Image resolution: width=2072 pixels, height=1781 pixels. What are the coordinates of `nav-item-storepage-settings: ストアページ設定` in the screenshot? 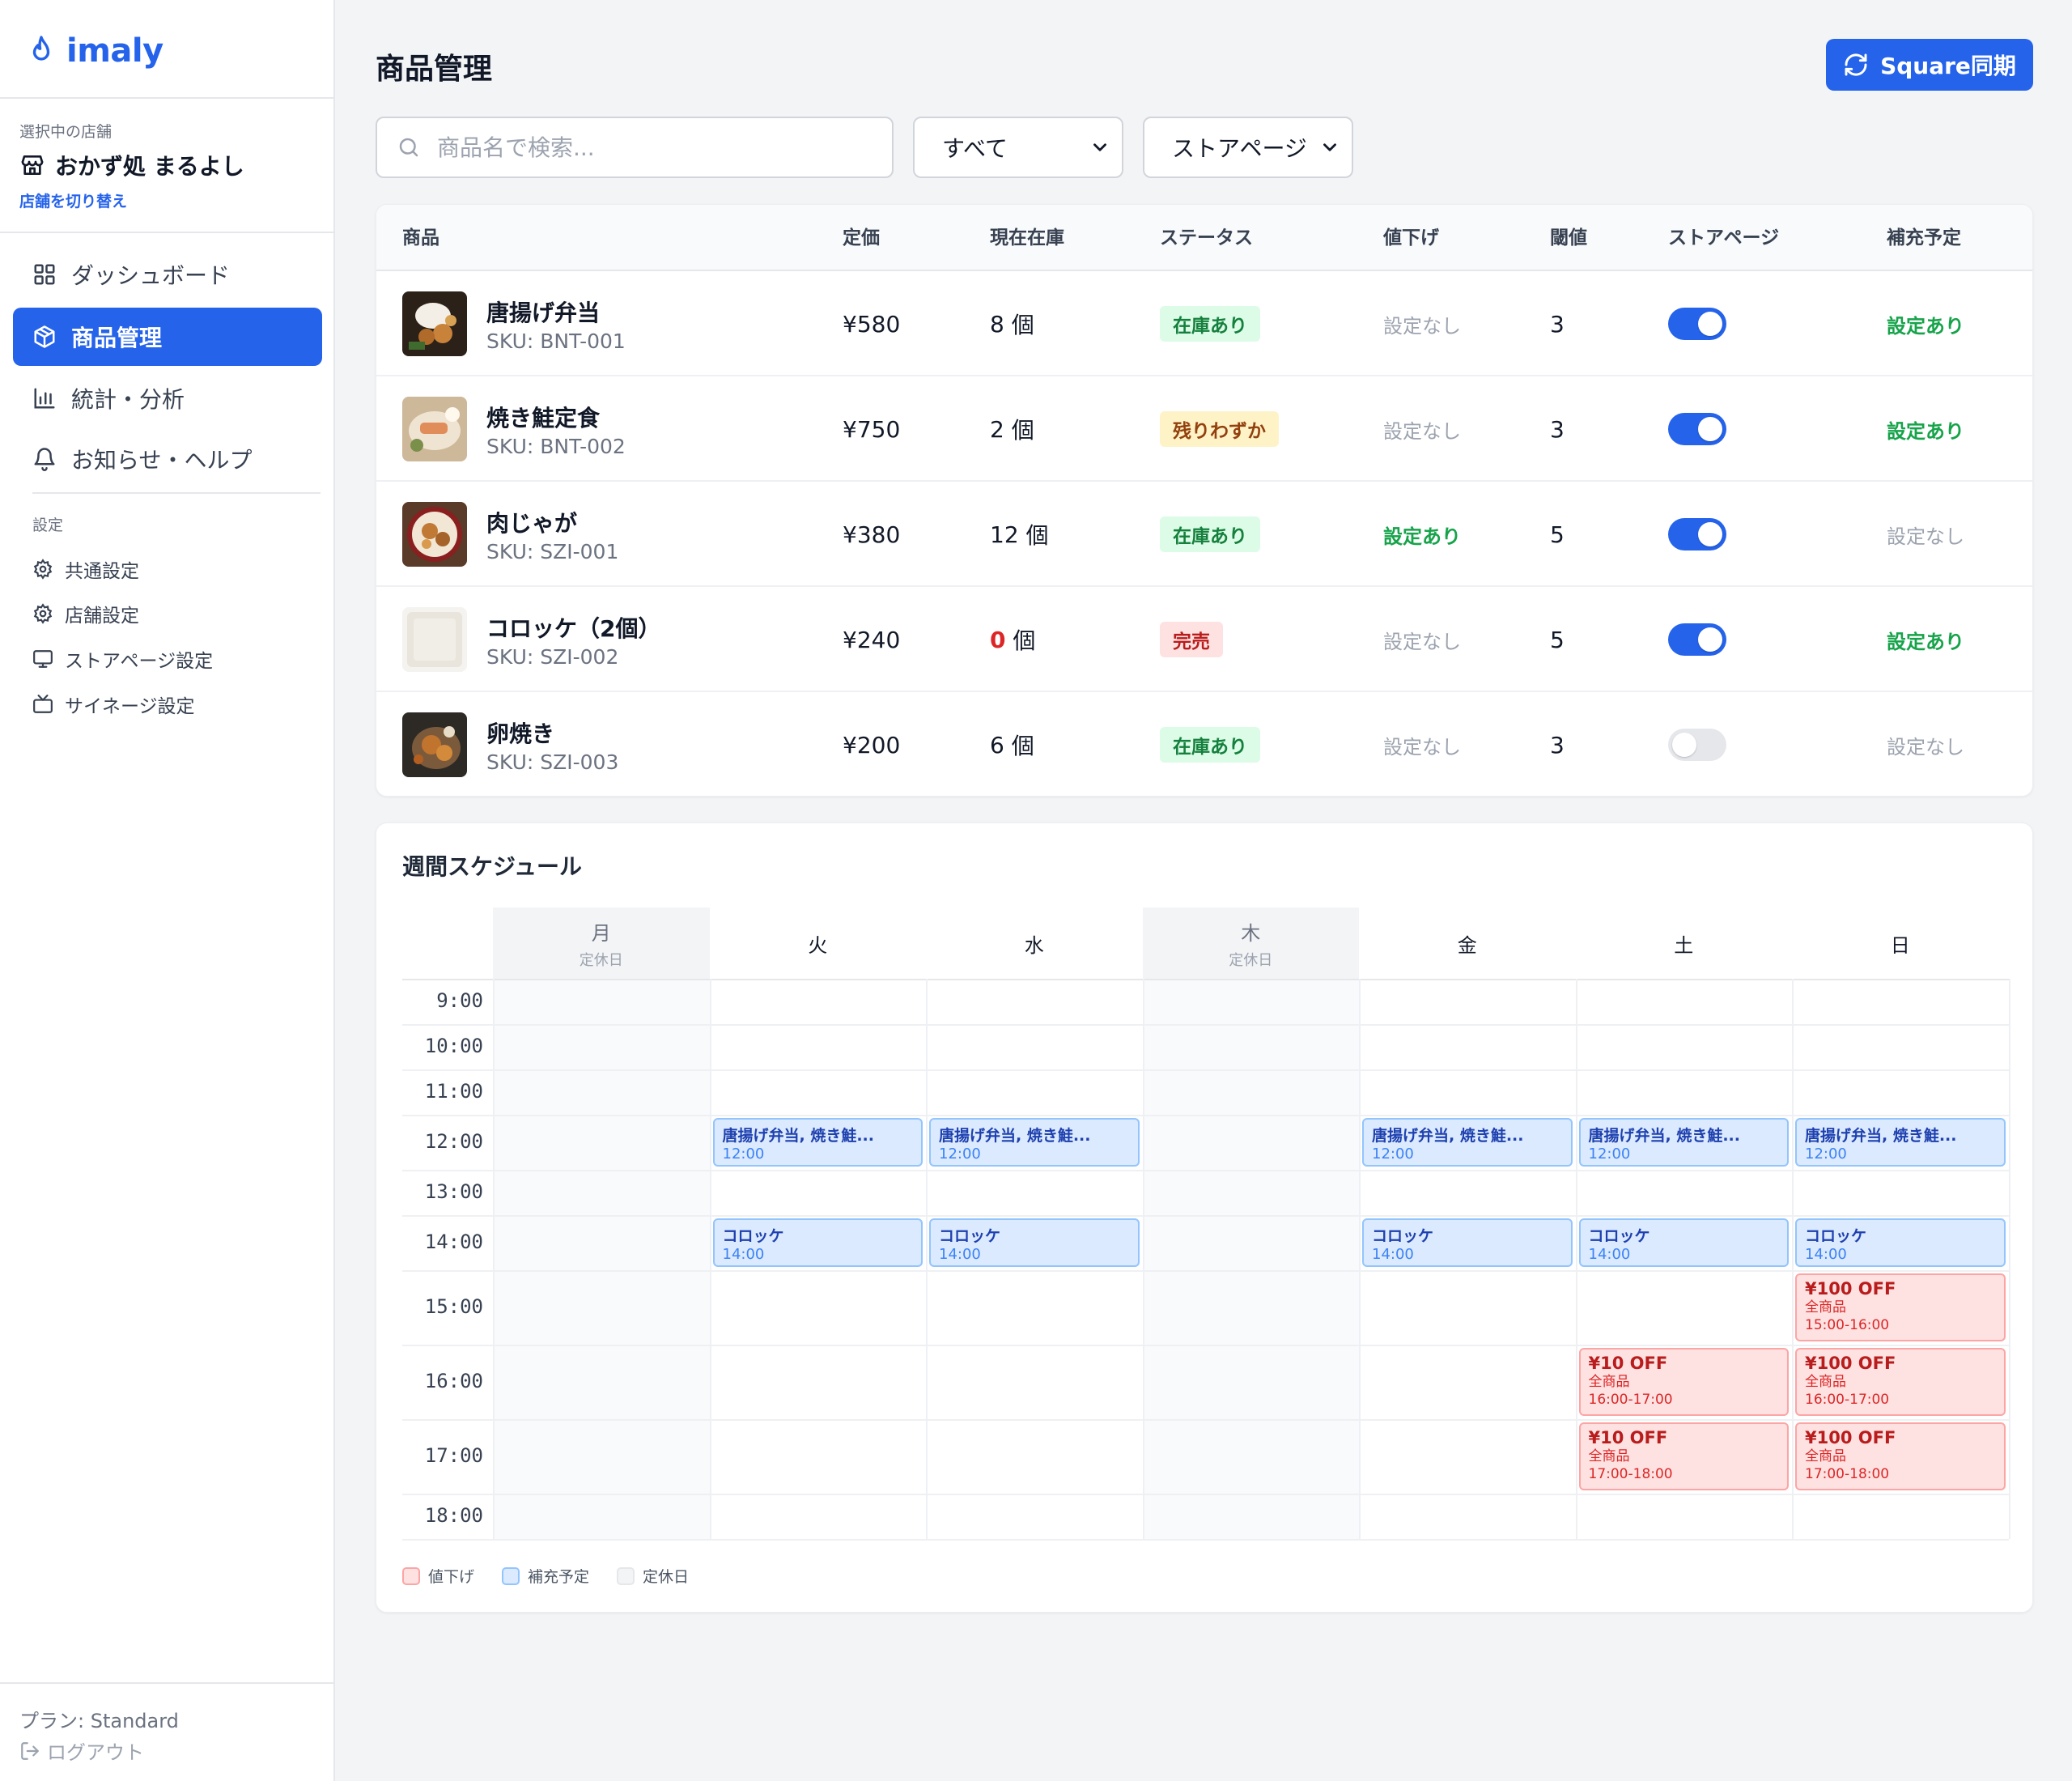 It's located at (122, 659).